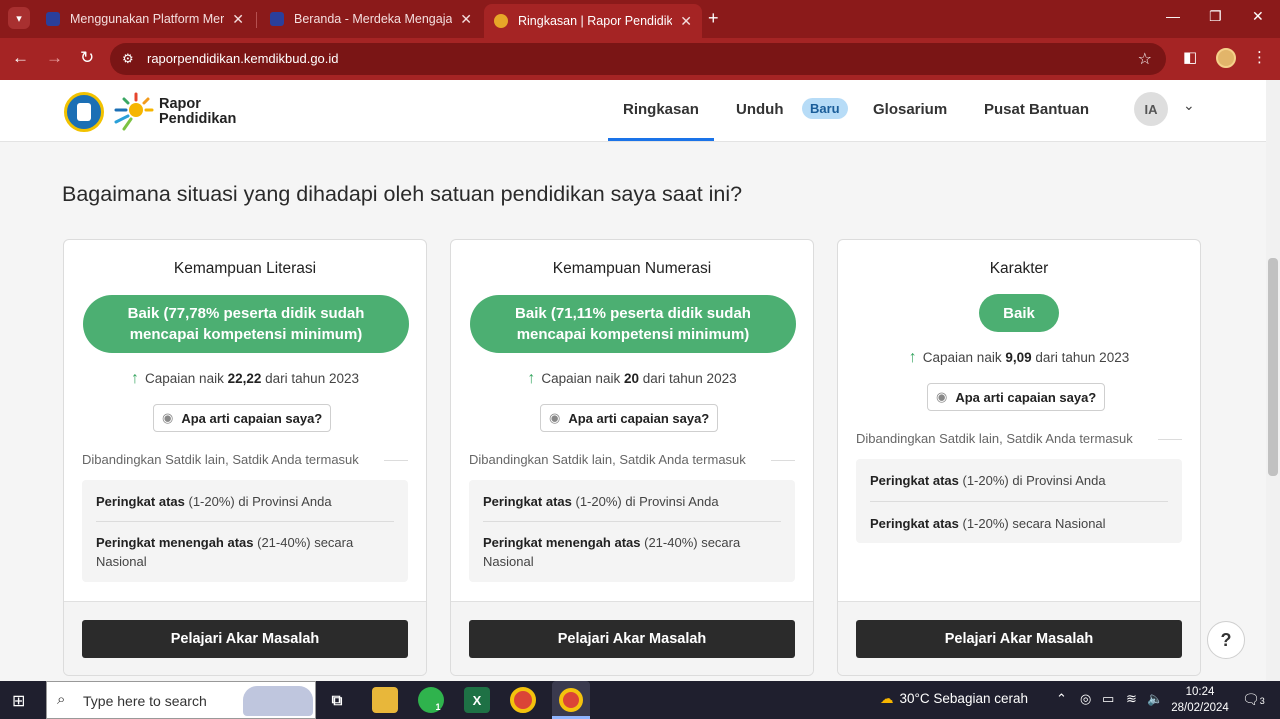 The image size is (1280, 719). Describe the element at coordinates (18, 701) in the screenshot. I see `windows-start-icon: ⊞` at that location.